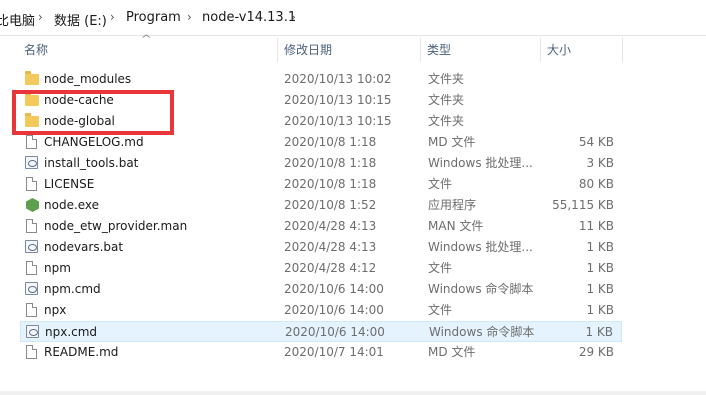  I want to click on file-row: npm 2020/4/28 4:12 文件 1 KB, so click(321, 268).